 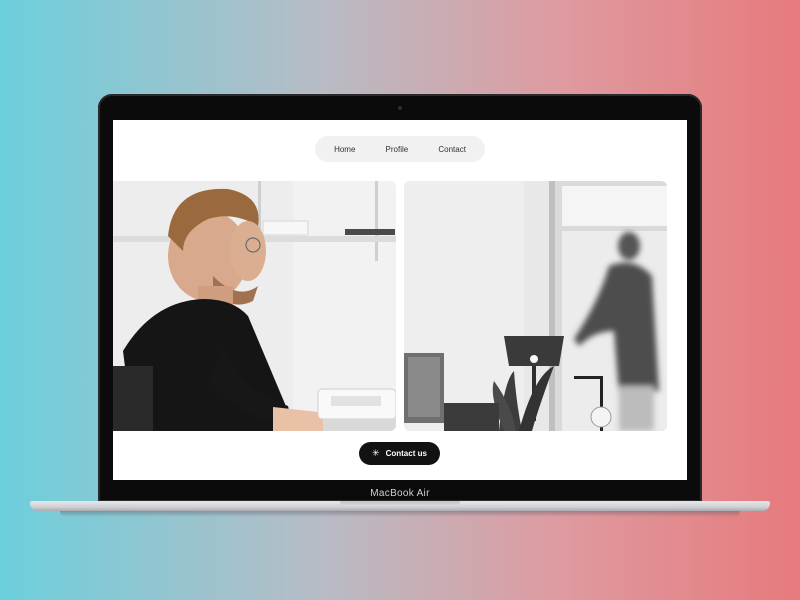 What do you see at coordinates (406, 453) in the screenshot?
I see `contact-us-label: Contact us` at bounding box center [406, 453].